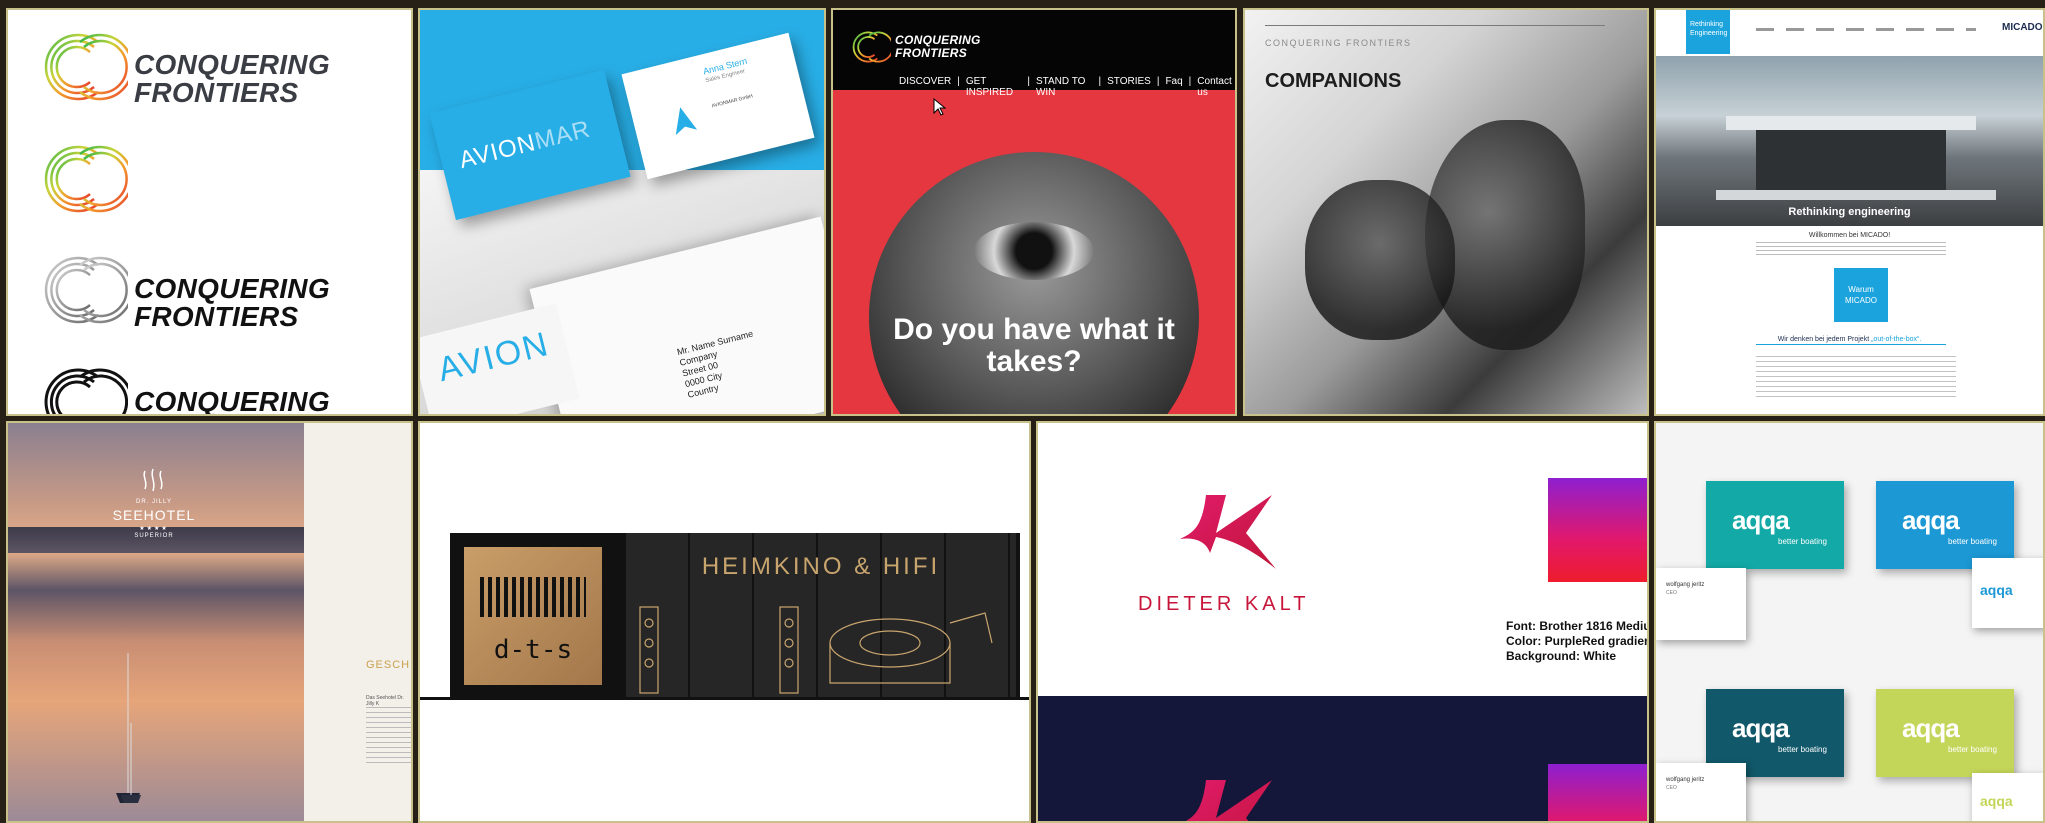 This screenshot has width=2045, height=823. Describe the element at coordinates (497, 152) in the screenshot. I see `avionmar-logo-part1: AVION` at that location.